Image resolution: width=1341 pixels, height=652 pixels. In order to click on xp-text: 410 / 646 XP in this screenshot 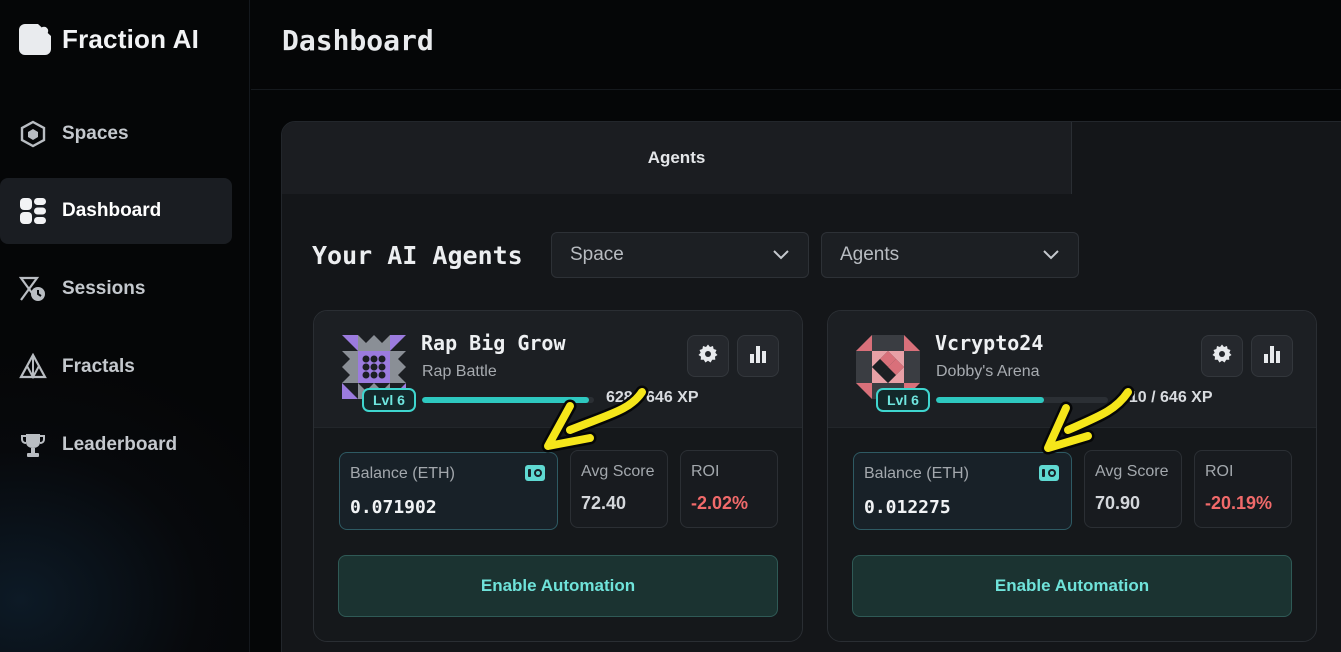, I will do `click(1166, 397)`.